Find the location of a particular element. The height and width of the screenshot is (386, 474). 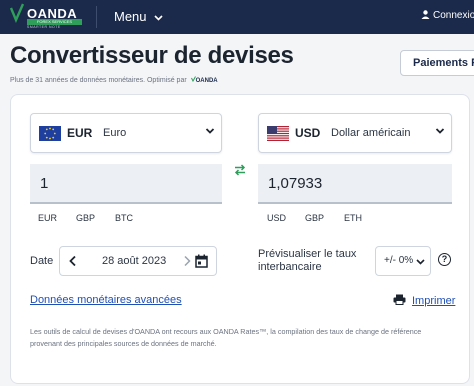

print-button: Imprimer is located at coordinates (424, 300).